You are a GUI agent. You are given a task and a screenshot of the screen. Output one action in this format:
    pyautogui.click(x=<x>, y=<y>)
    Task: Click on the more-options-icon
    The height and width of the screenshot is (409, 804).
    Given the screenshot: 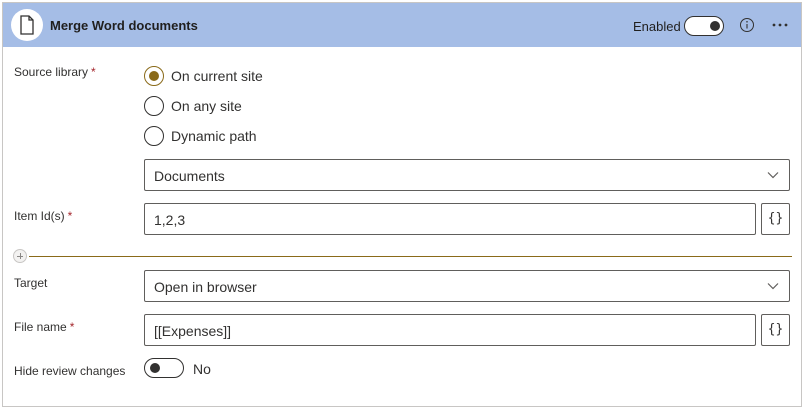 What is the action you would take?
    pyautogui.click(x=780, y=25)
    